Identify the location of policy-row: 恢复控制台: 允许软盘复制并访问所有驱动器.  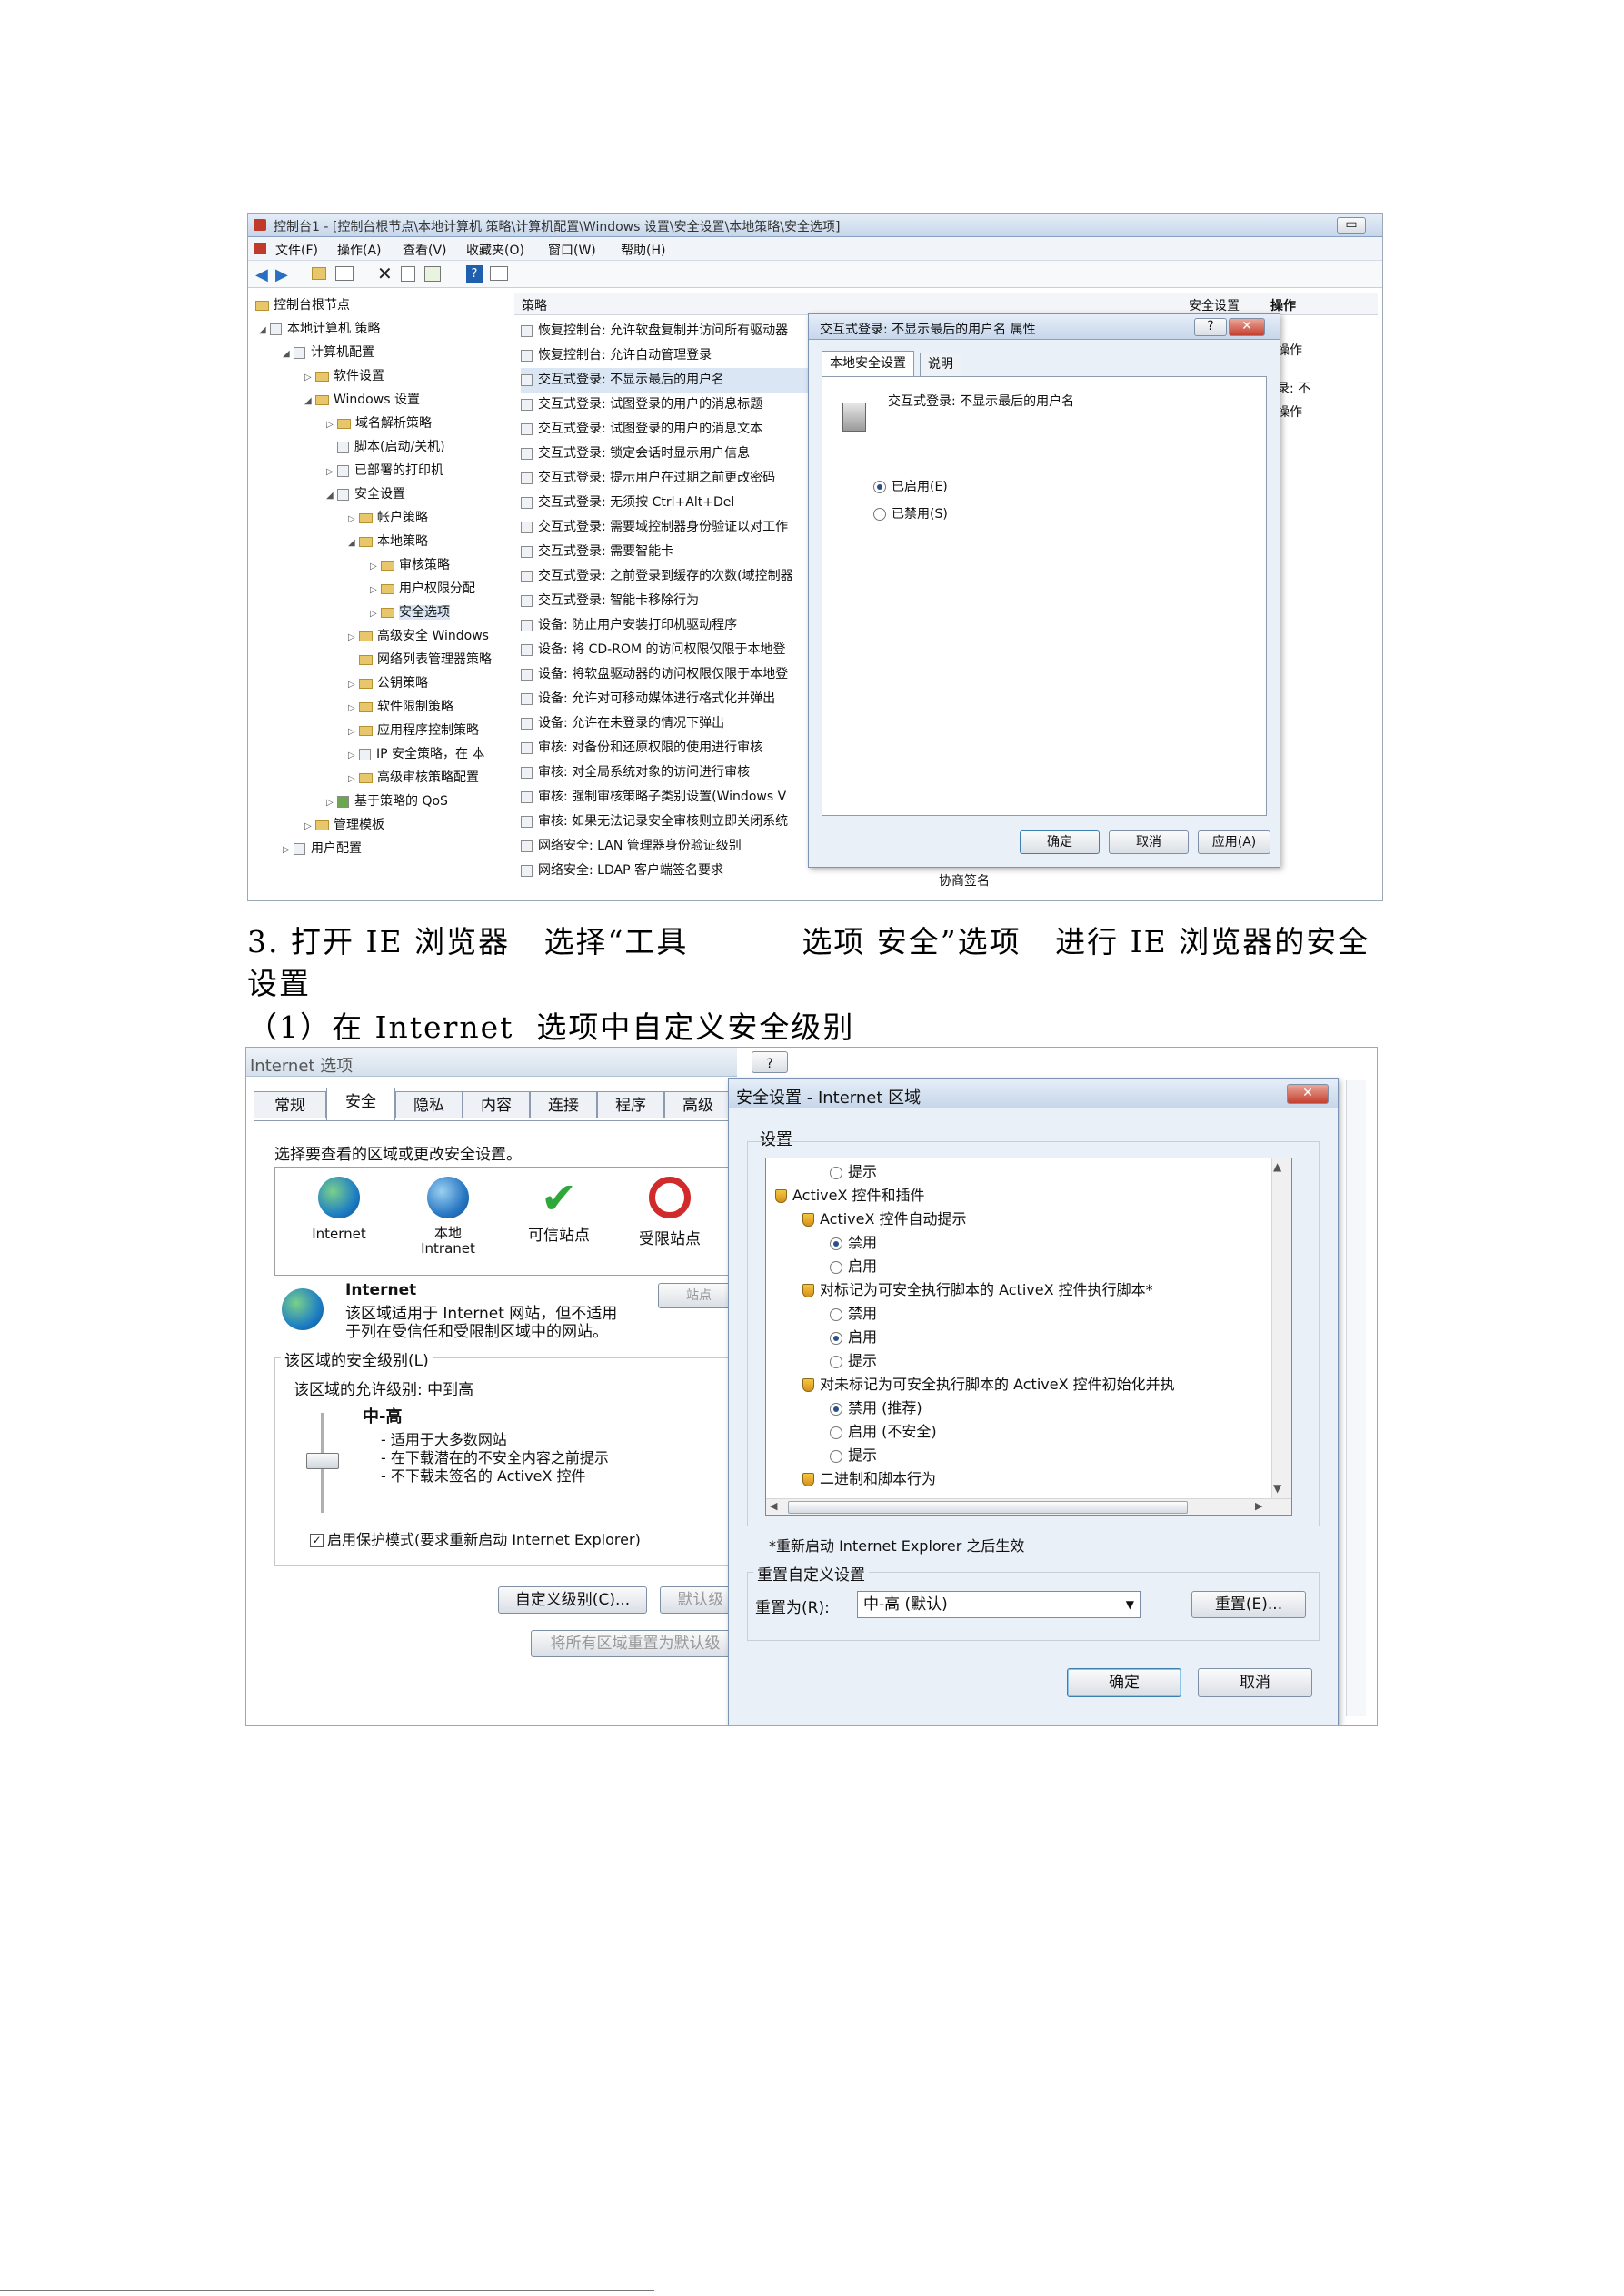
(666, 331).